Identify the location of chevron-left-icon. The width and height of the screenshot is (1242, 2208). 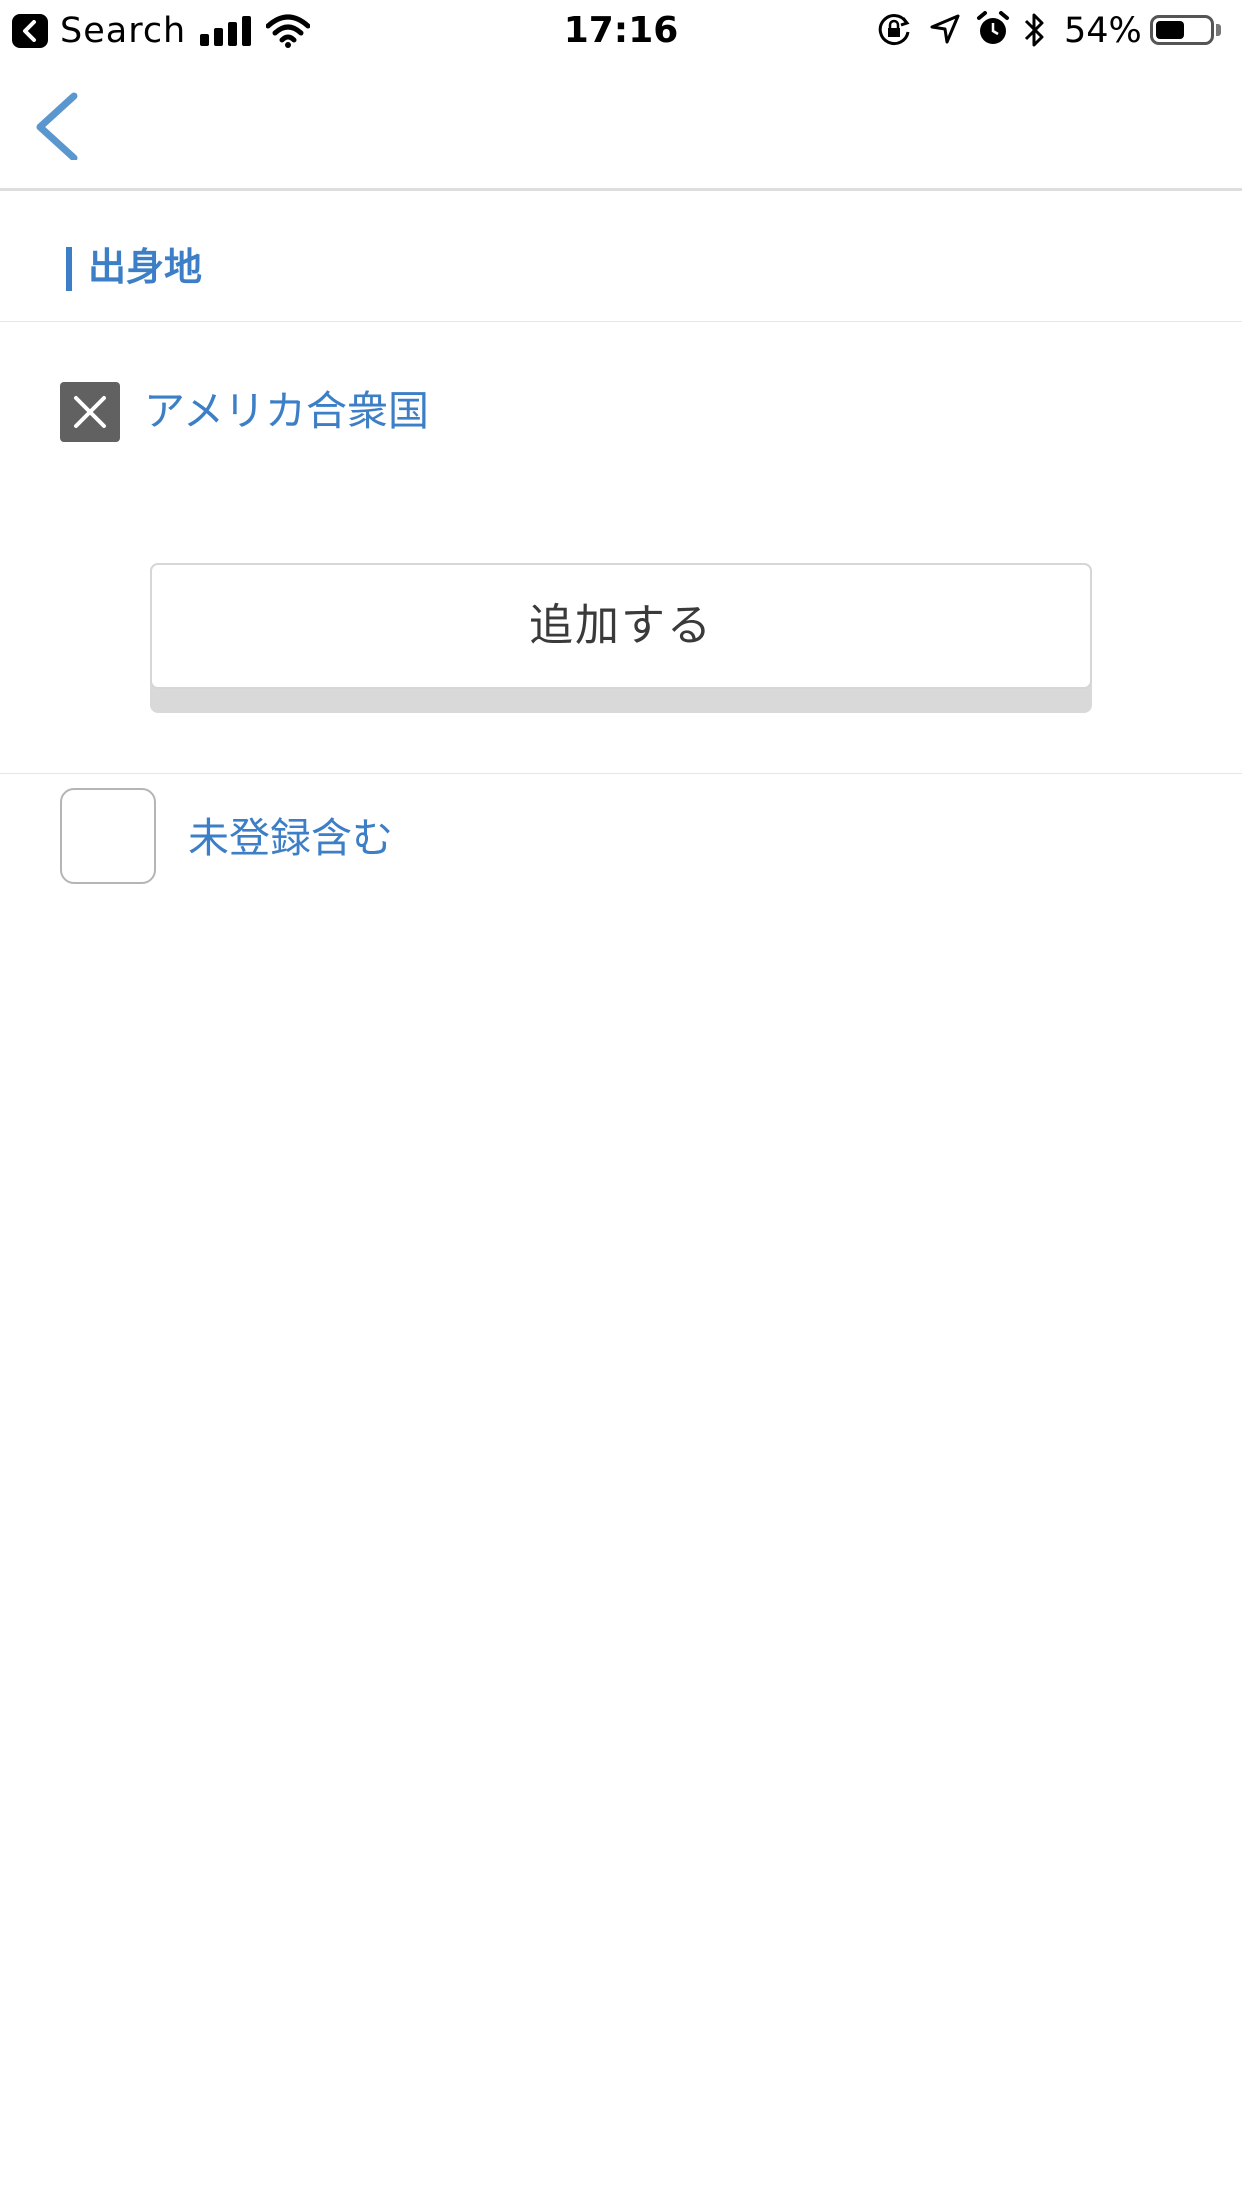
(57, 127).